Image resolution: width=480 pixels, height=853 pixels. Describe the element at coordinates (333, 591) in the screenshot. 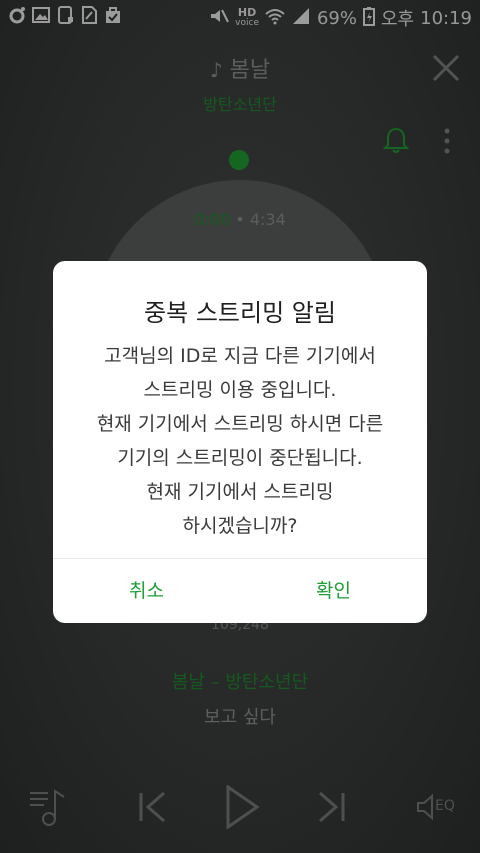

I see `confirm-button: 확인` at that location.